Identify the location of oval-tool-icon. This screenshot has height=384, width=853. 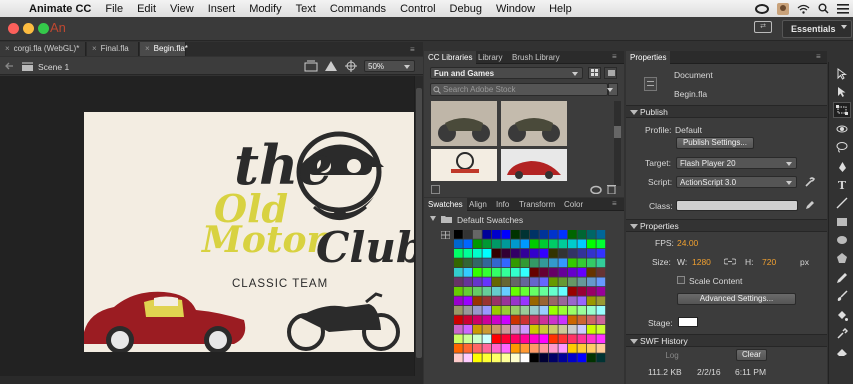
(842, 240).